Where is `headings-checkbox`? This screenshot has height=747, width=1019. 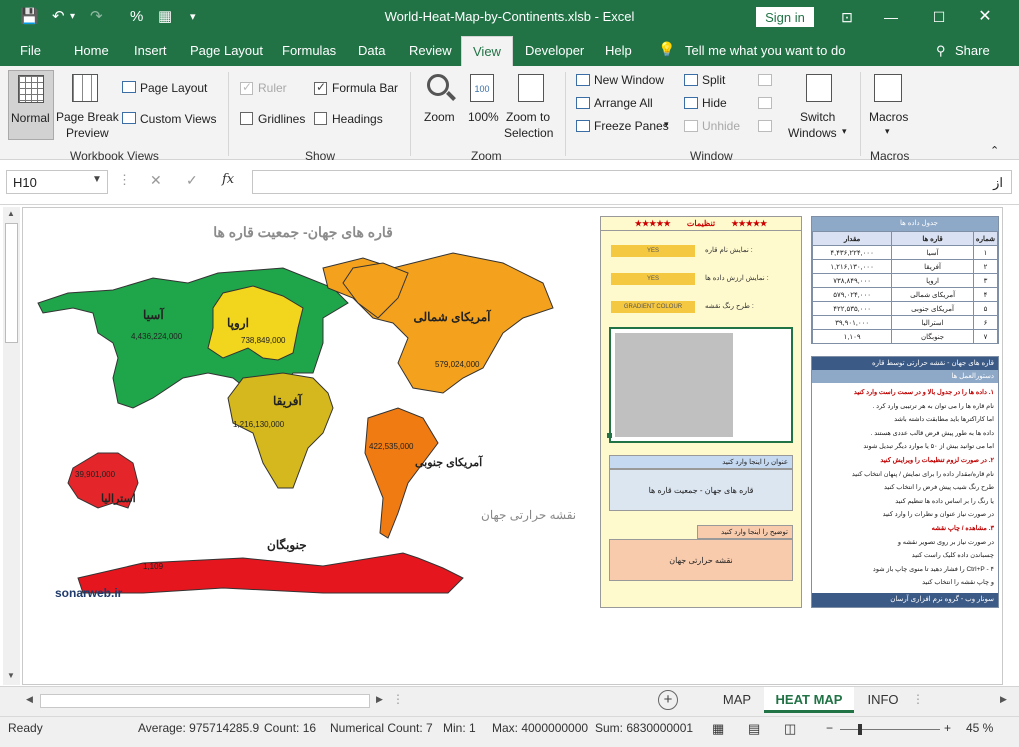
headings-checkbox is located at coordinates (320, 118).